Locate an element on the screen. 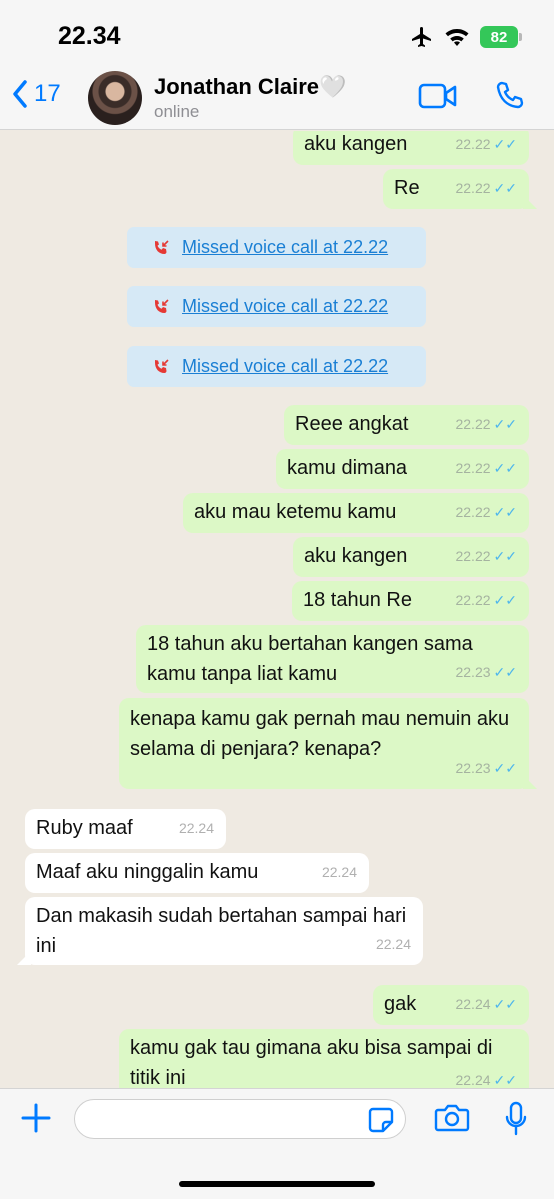  message-text: Maaf aku ninggalin kamu is located at coordinates (147, 872).